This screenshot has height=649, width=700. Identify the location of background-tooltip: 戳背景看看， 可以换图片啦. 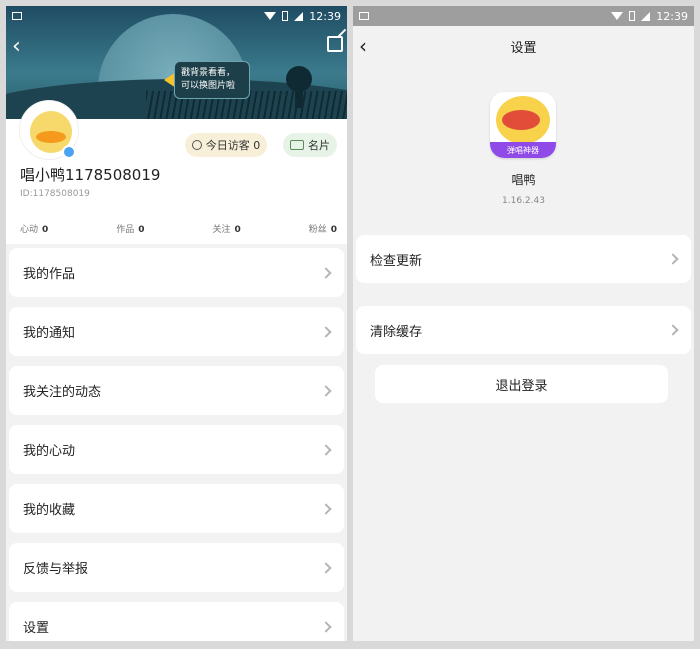
(212, 80).